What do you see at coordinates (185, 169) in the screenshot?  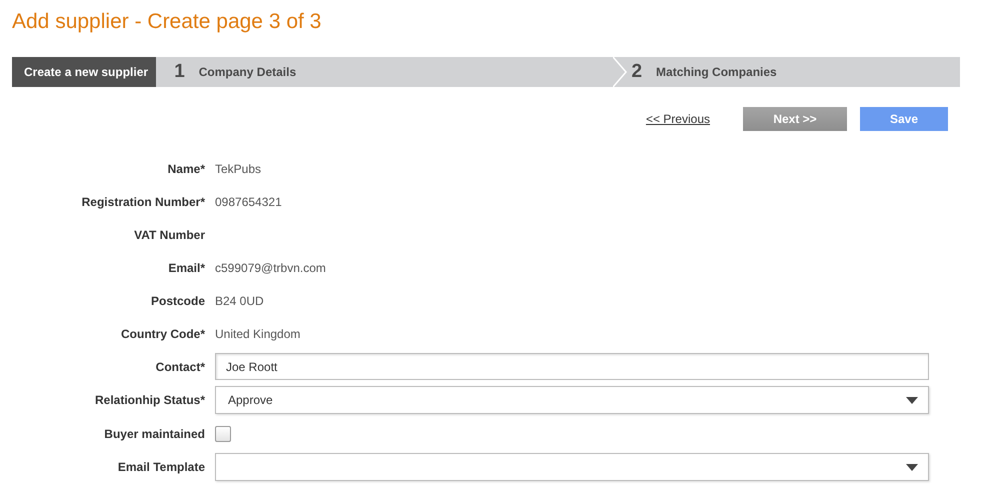 I see `field-label: Name*` at bounding box center [185, 169].